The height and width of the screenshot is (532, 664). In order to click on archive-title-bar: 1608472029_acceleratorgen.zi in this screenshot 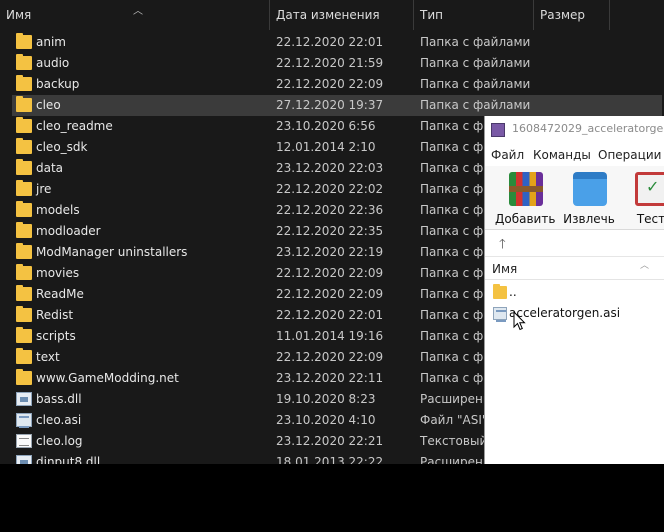, I will do `click(574, 130)`.